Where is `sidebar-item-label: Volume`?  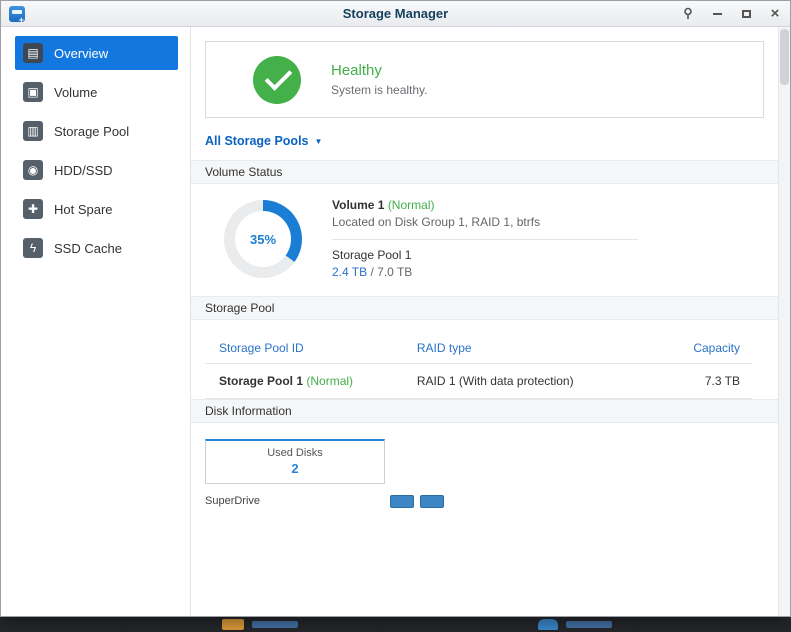 sidebar-item-label: Volume is located at coordinates (76, 92).